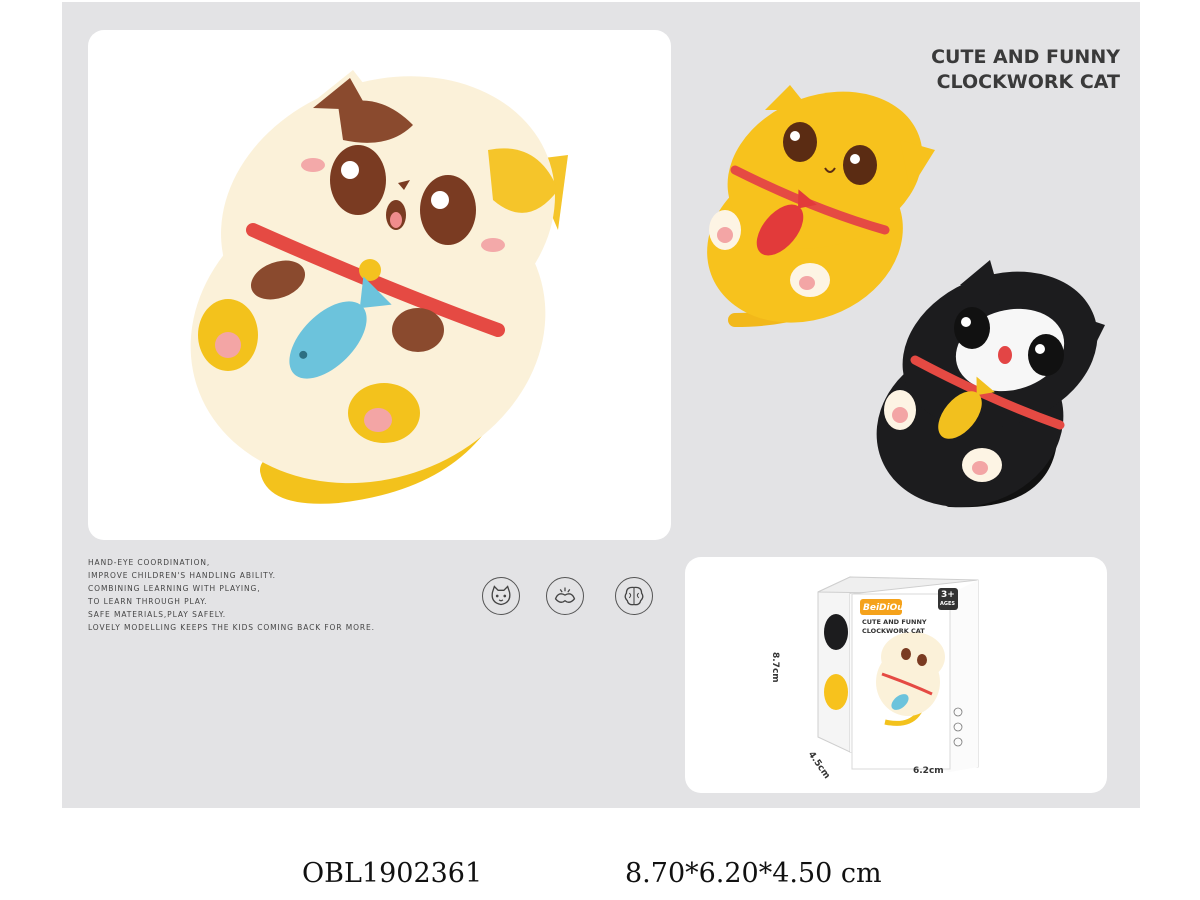 Image resolution: width=1200 pixels, height=900 pixels. I want to click on package-name-line-1: CUTE AND FUNNY, so click(894, 622).